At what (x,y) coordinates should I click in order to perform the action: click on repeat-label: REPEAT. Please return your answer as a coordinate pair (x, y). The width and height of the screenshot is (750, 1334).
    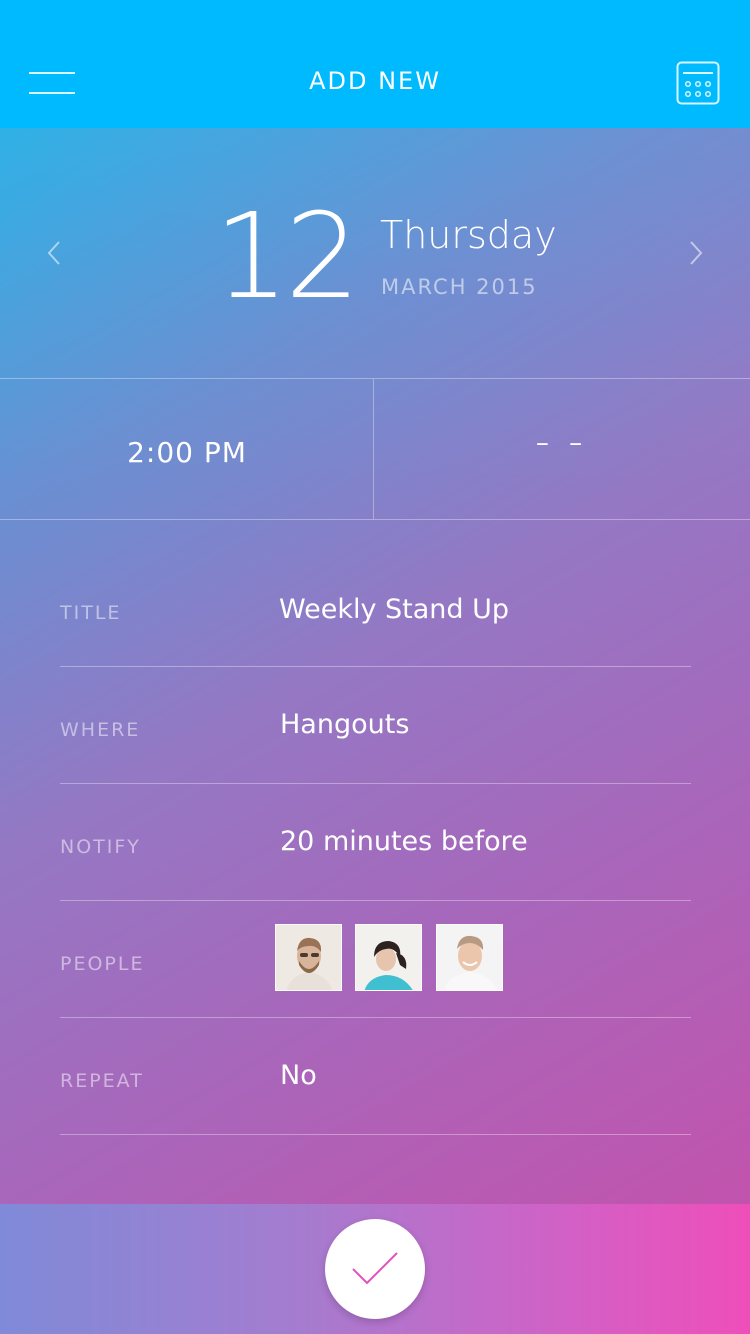
    Looking at the image, I should click on (102, 1081).